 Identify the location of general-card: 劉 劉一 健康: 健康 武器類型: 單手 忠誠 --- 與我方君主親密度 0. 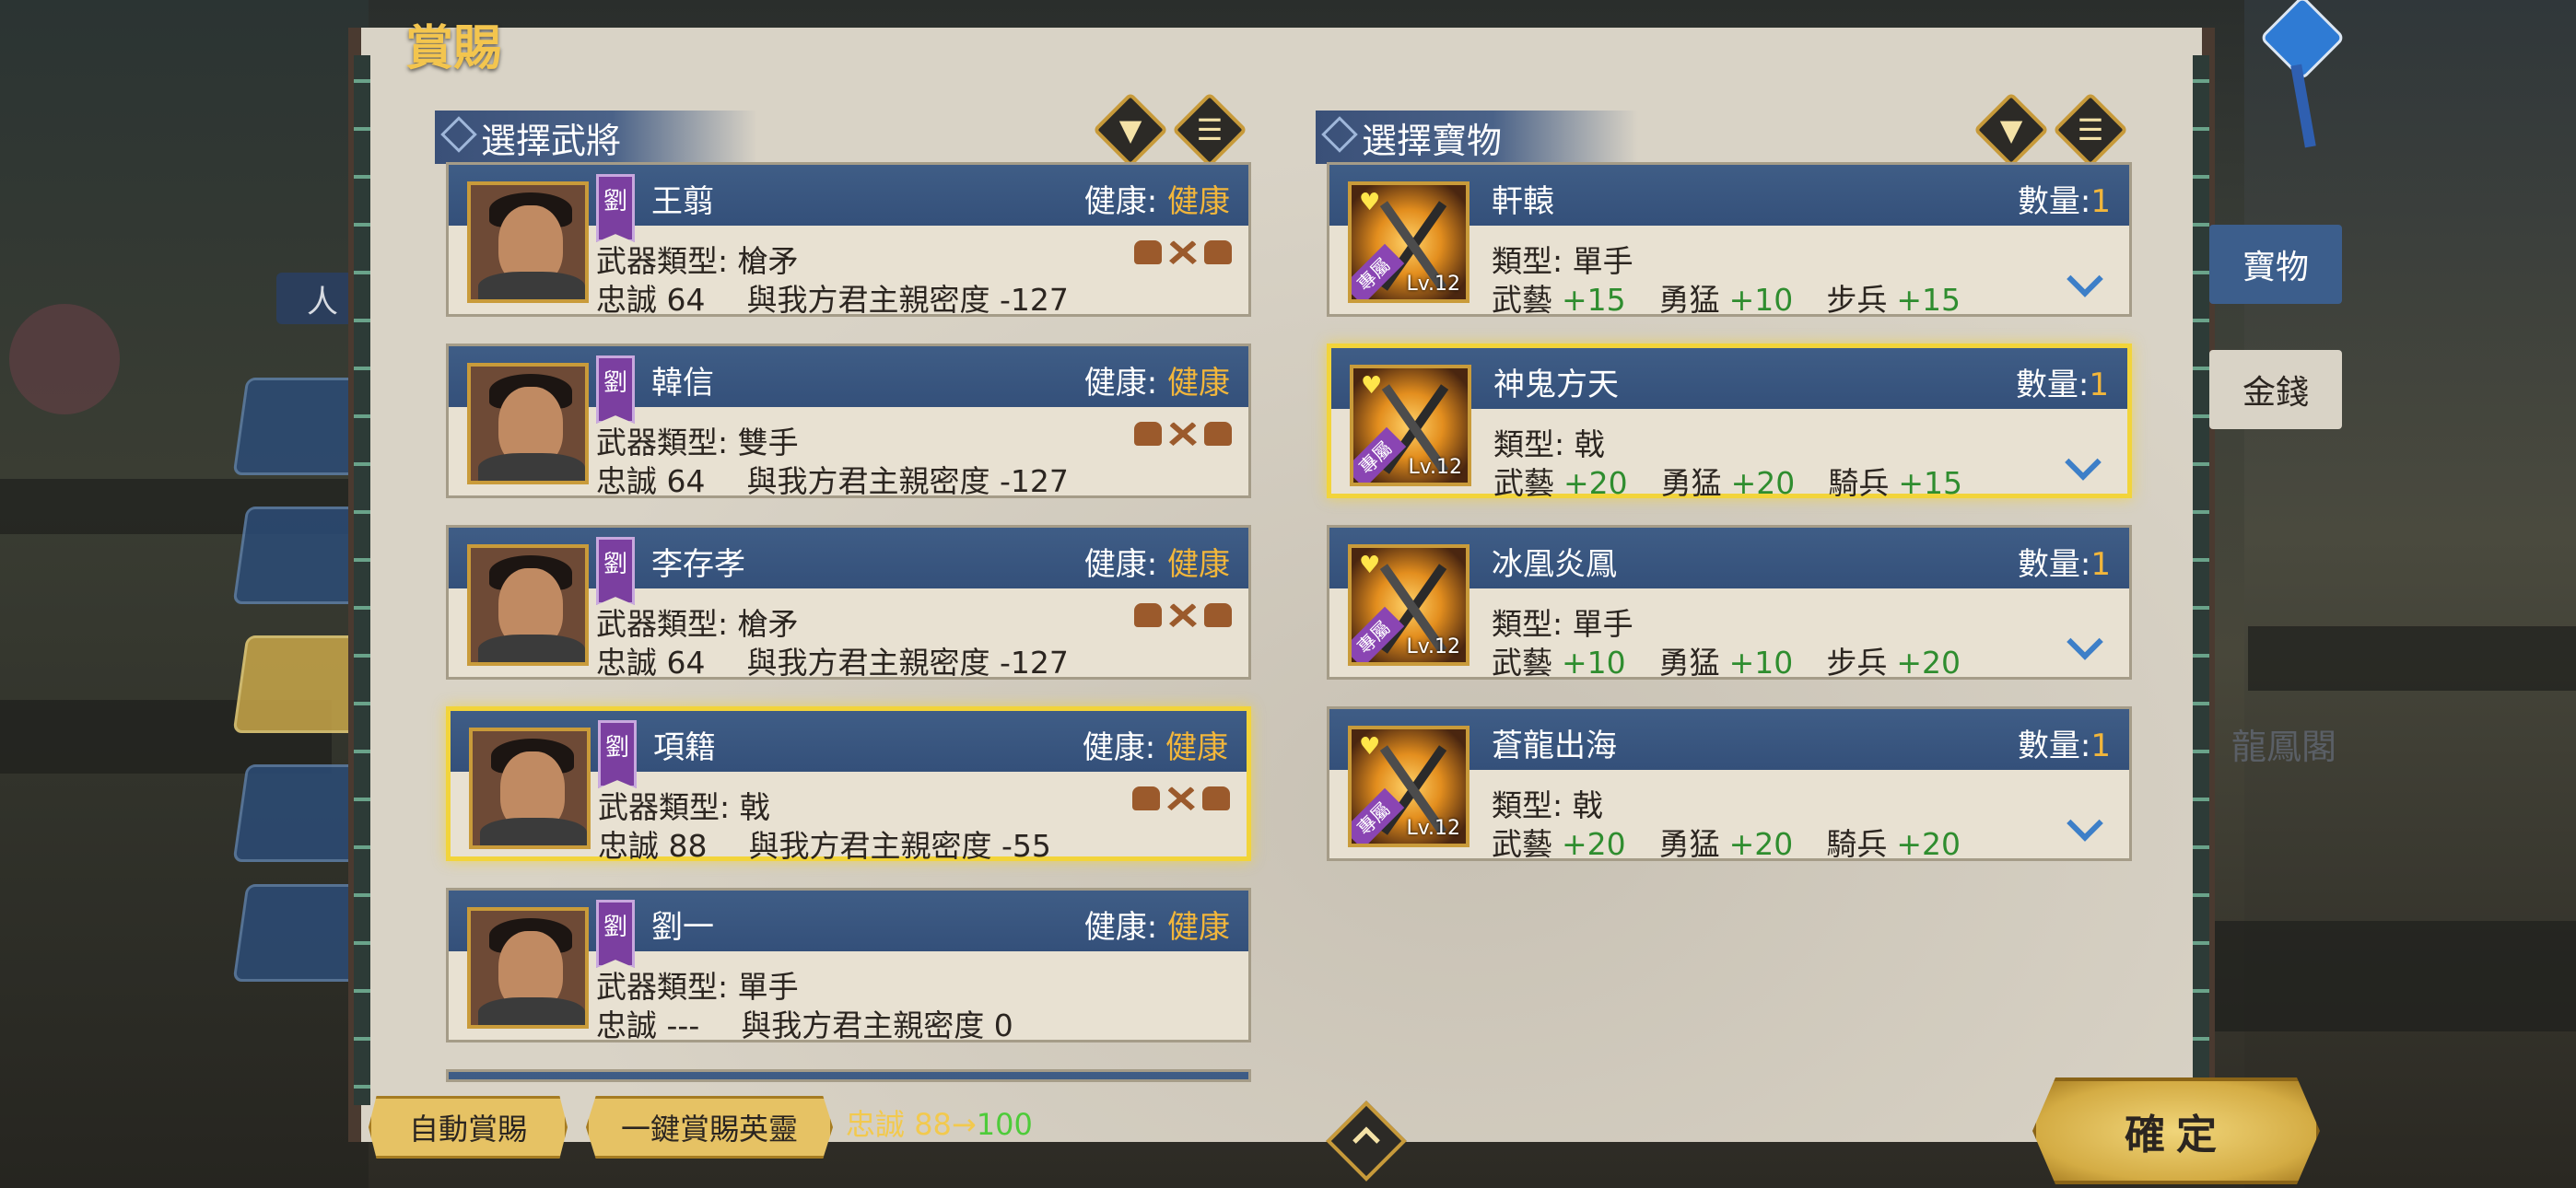
(848, 965).